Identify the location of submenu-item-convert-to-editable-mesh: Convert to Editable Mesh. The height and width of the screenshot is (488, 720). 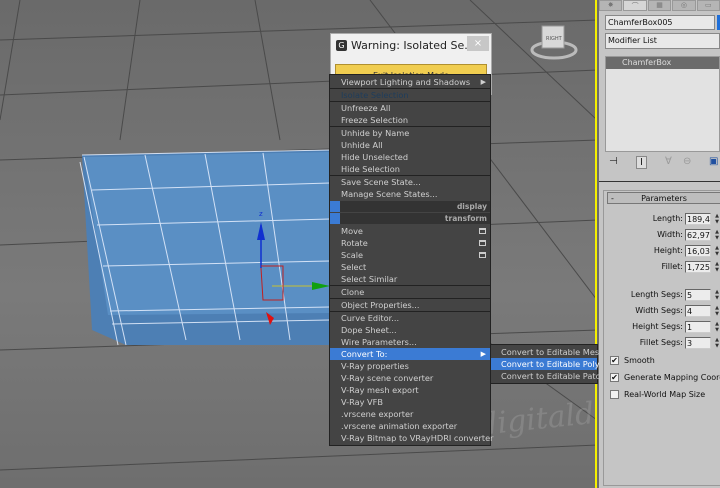
(547, 352).